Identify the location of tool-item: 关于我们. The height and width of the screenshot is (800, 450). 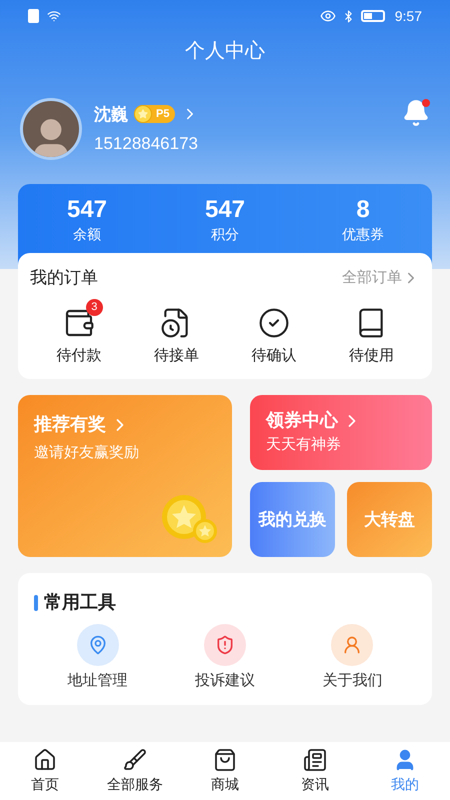
(352, 658).